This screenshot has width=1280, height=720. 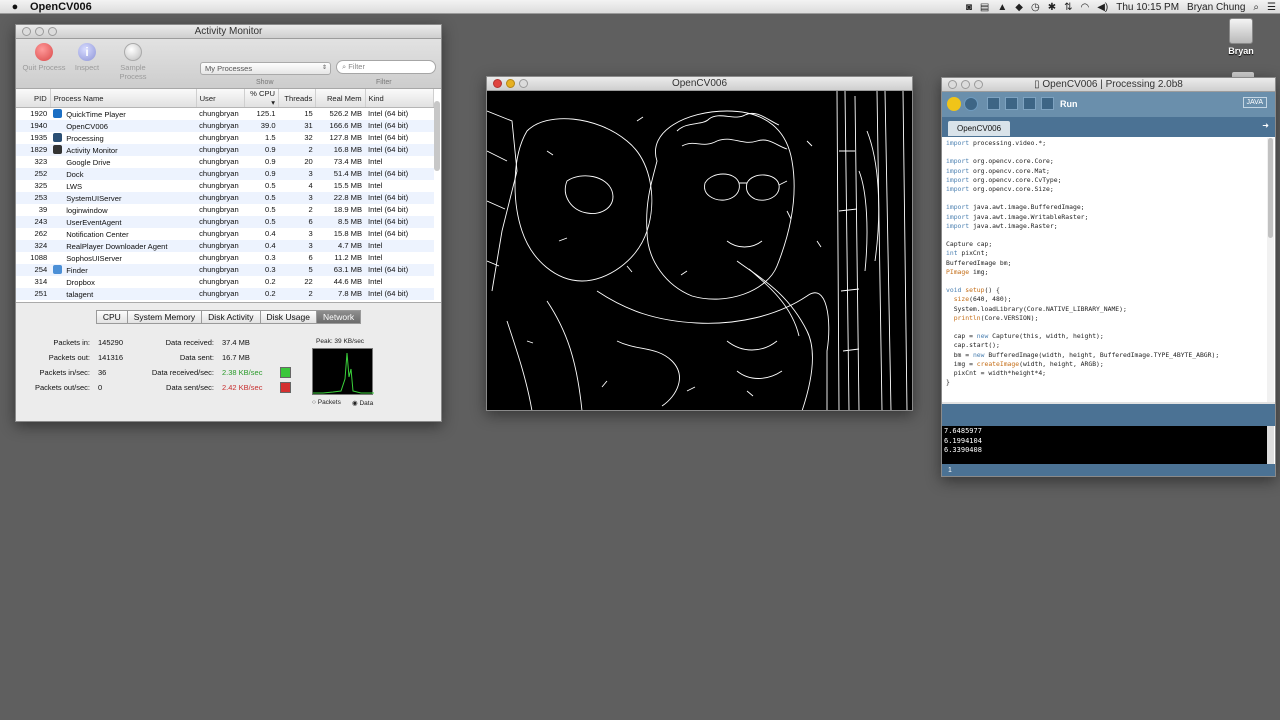 I want to click on desktop-disk: Bryan, so click(x=1241, y=37).